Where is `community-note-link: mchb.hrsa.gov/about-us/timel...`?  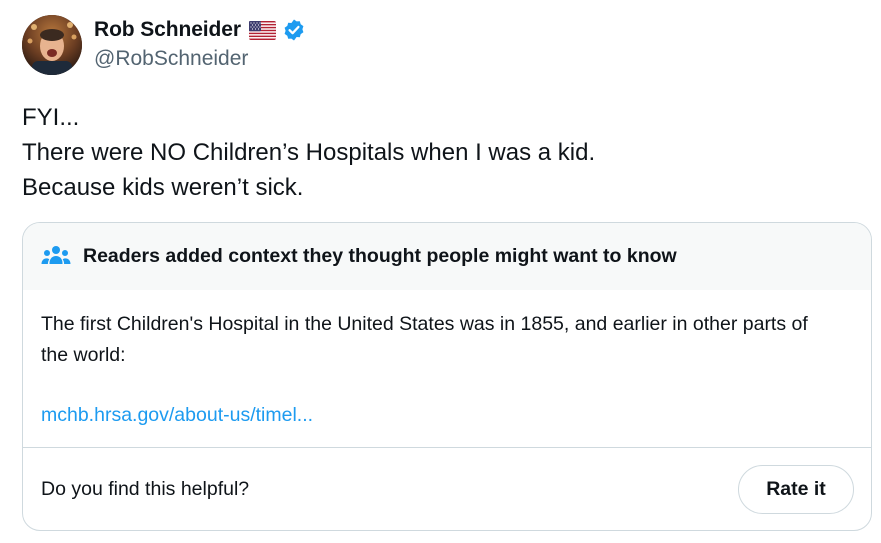
community-note-link: mchb.hrsa.gov/about-us/timel... is located at coordinates (447, 415).